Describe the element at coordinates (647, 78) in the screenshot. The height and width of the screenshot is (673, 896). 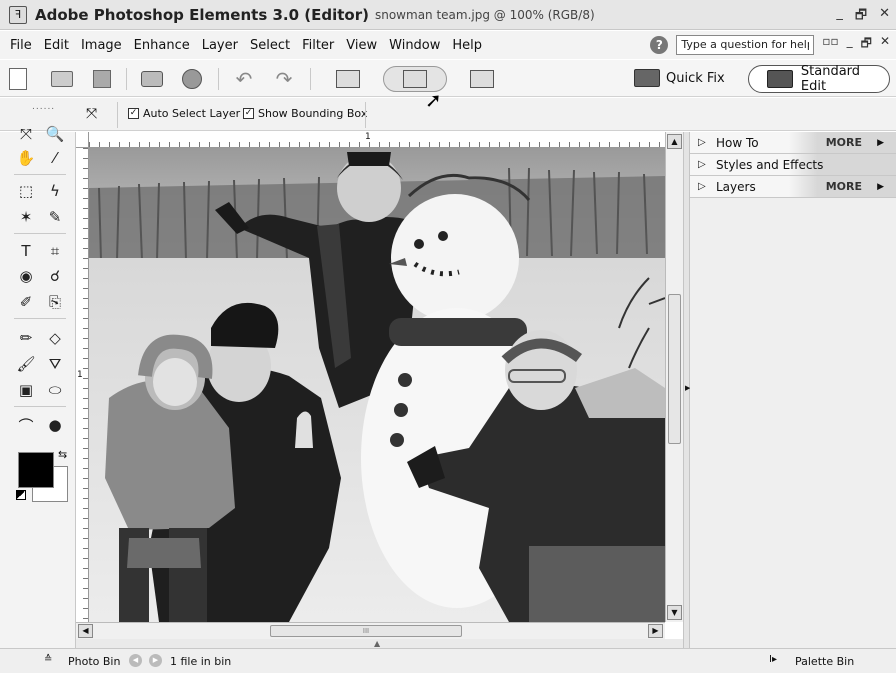
I see `quick-fix-icon` at that location.